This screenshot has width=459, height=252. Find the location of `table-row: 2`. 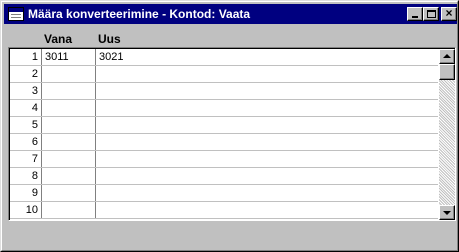

table-row: 2 is located at coordinates (224, 74).